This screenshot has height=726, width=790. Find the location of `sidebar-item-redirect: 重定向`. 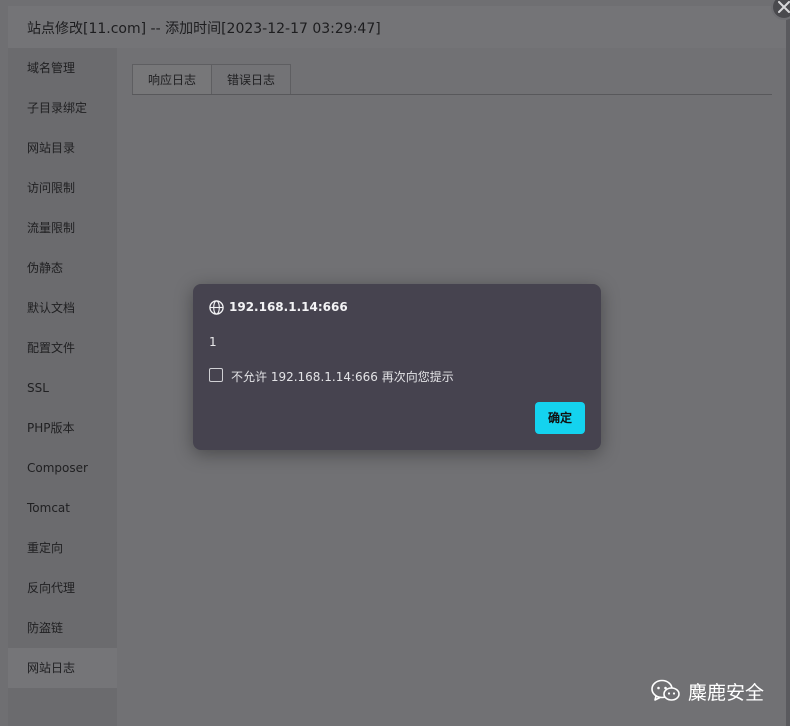

sidebar-item-redirect: 重定向 is located at coordinates (62, 548).